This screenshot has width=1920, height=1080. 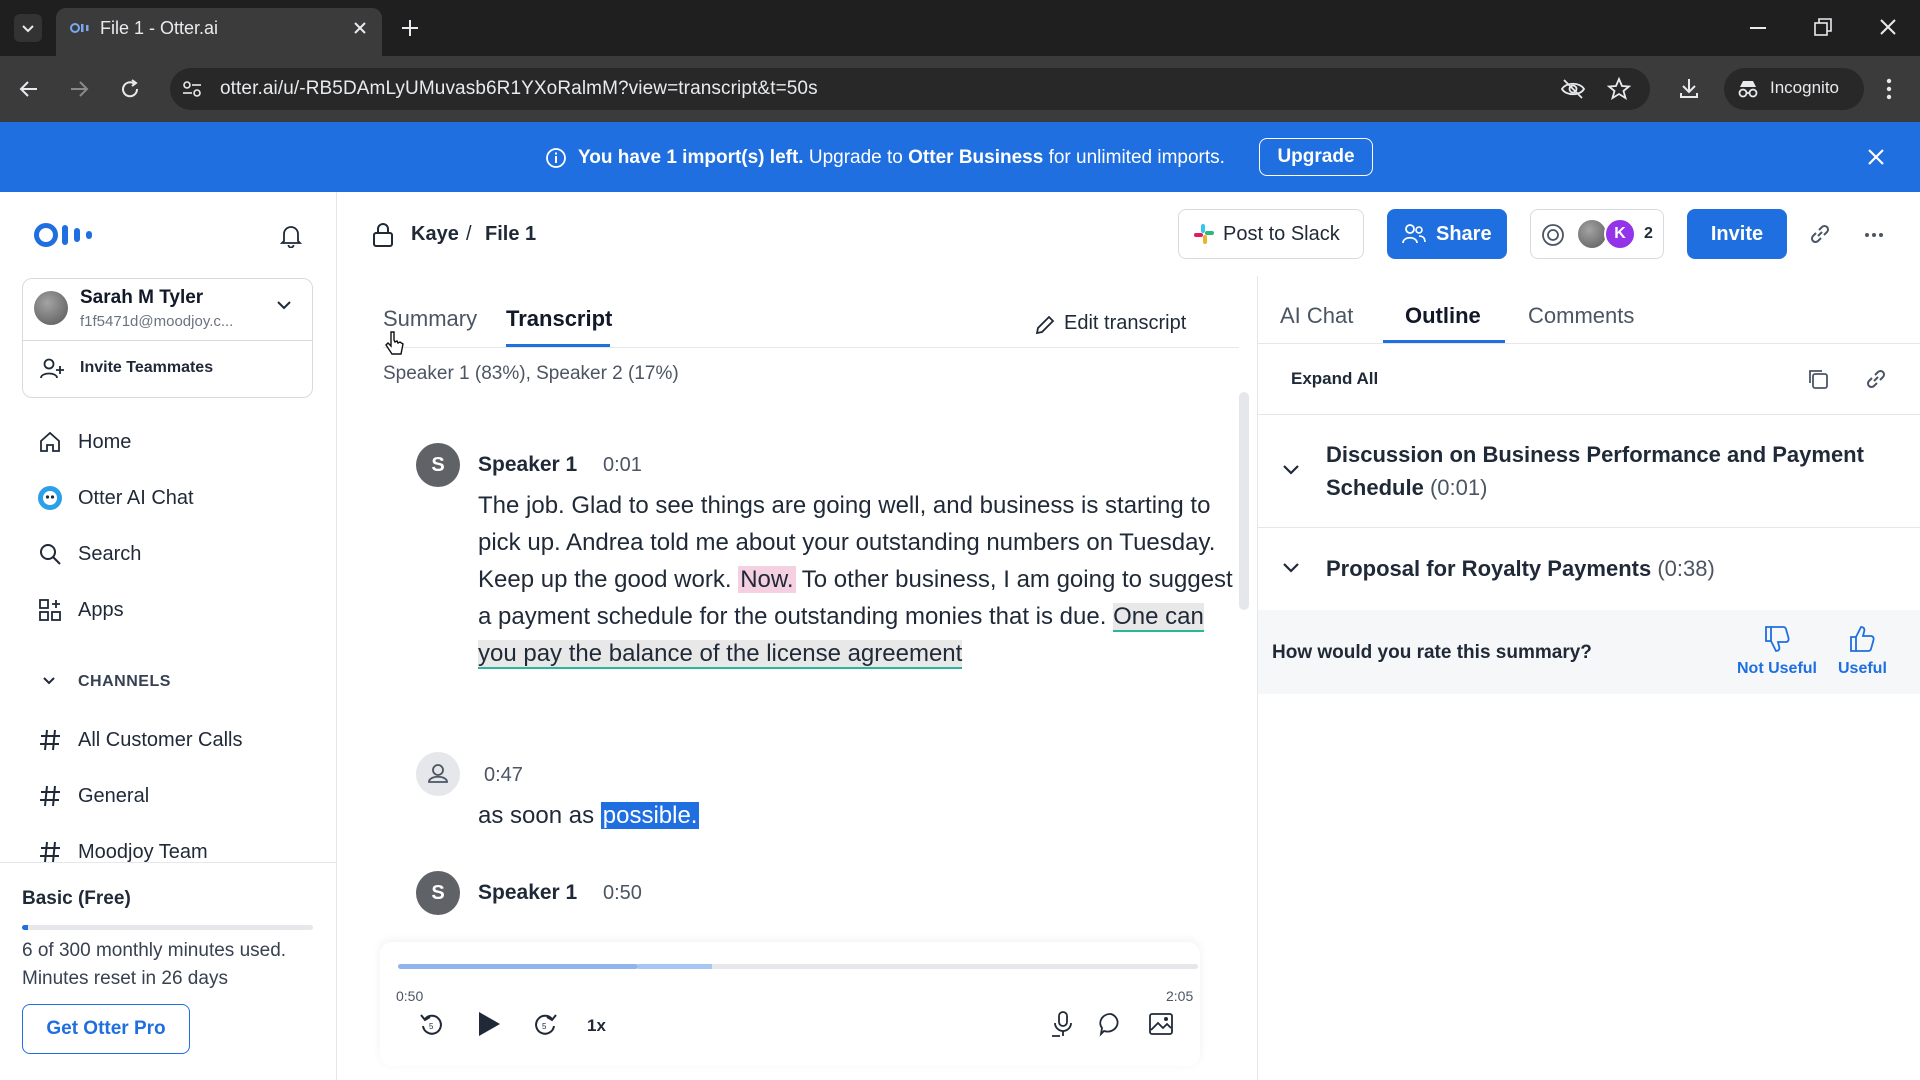 I want to click on new-tab-icon, so click(x=410, y=28).